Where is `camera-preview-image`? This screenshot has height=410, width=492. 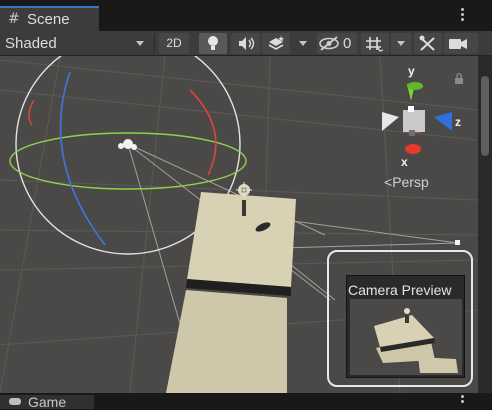
camera-preview-image is located at coordinates (406, 337).